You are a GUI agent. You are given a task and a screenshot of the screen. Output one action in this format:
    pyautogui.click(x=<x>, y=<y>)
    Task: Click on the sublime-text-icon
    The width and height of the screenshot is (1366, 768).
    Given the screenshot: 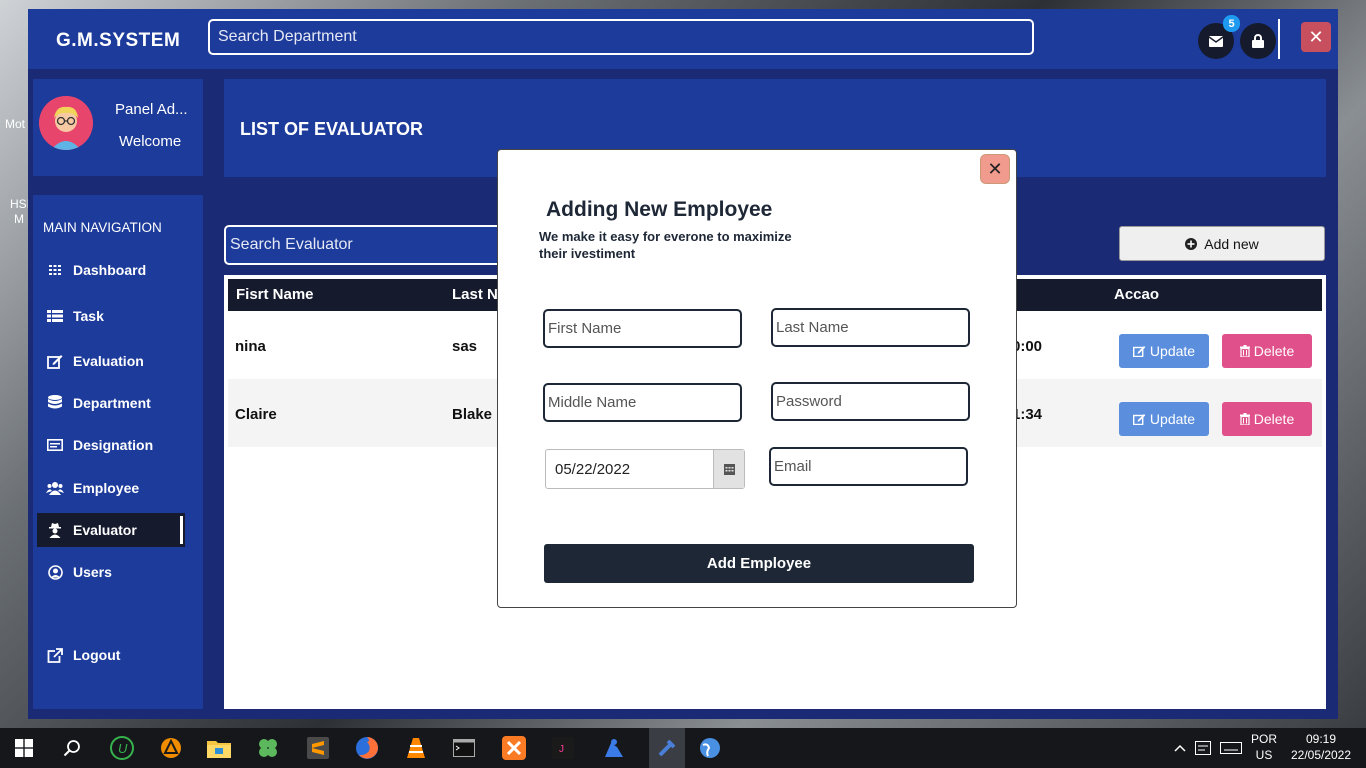 What is the action you would take?
    pyautogui.click(x=318, y=748)
    